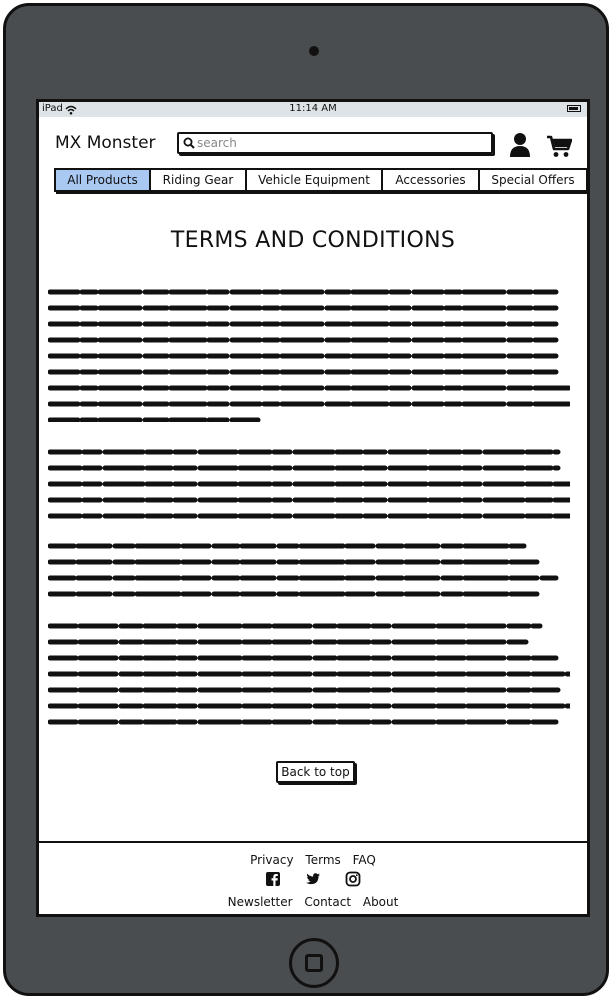  I want to click on back-to-top-button: Back to top, so click(315, 772).